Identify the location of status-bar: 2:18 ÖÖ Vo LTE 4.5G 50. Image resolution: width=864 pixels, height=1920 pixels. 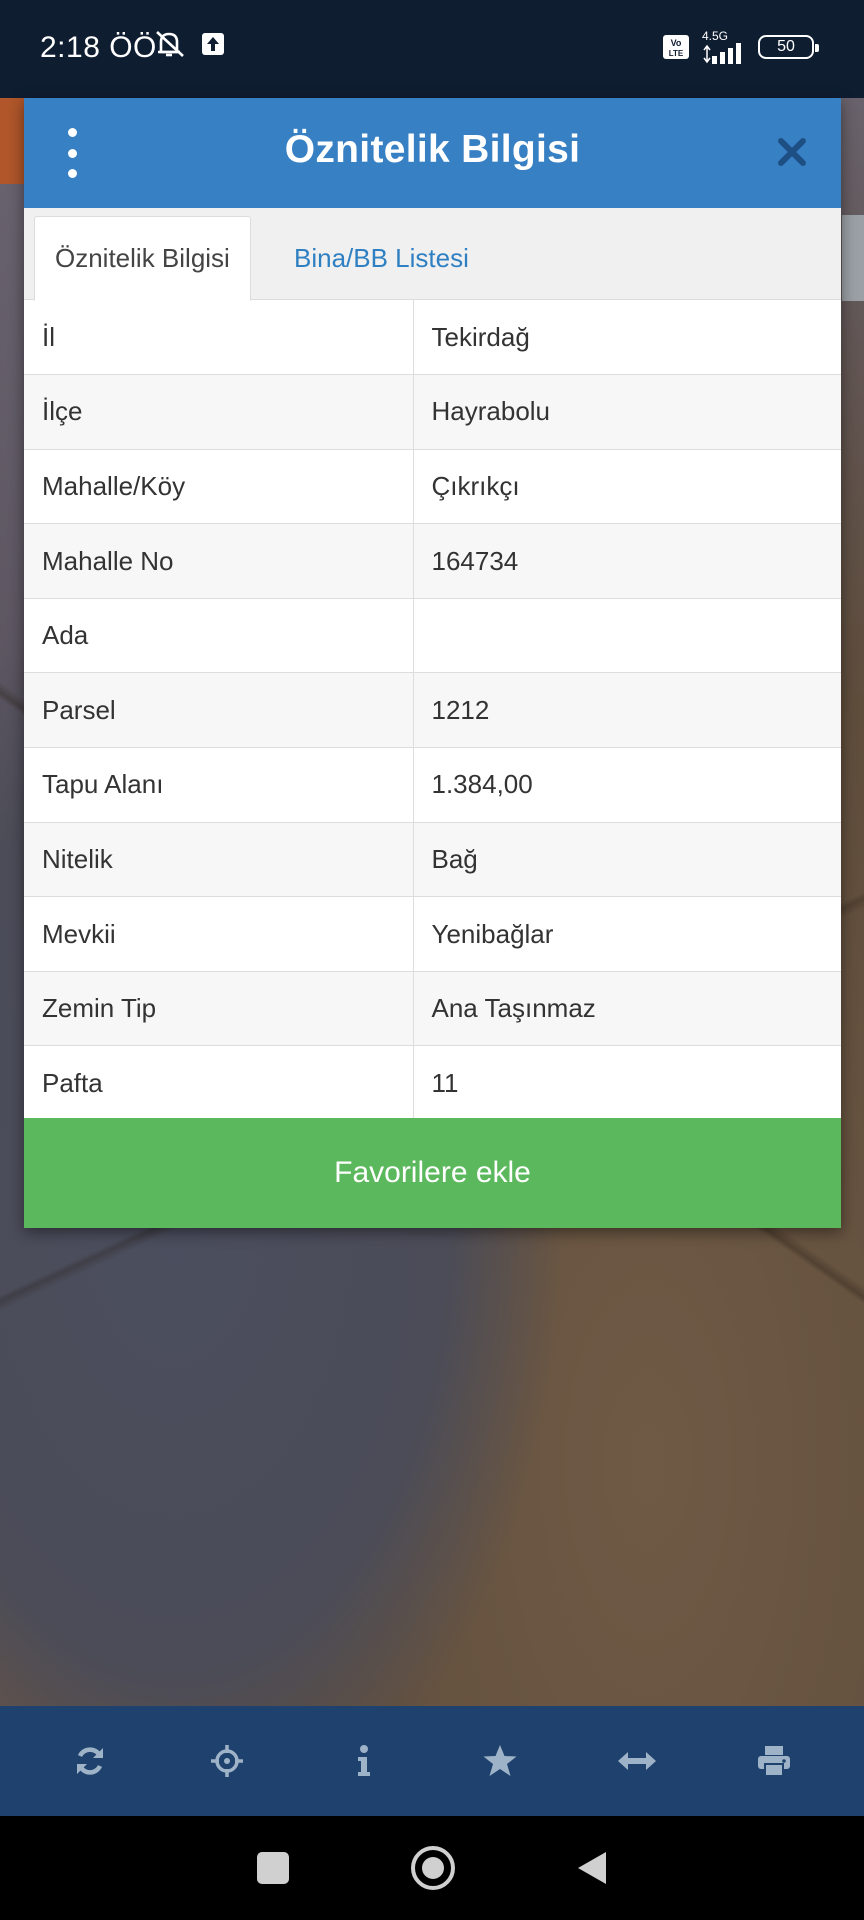
(432, 49).